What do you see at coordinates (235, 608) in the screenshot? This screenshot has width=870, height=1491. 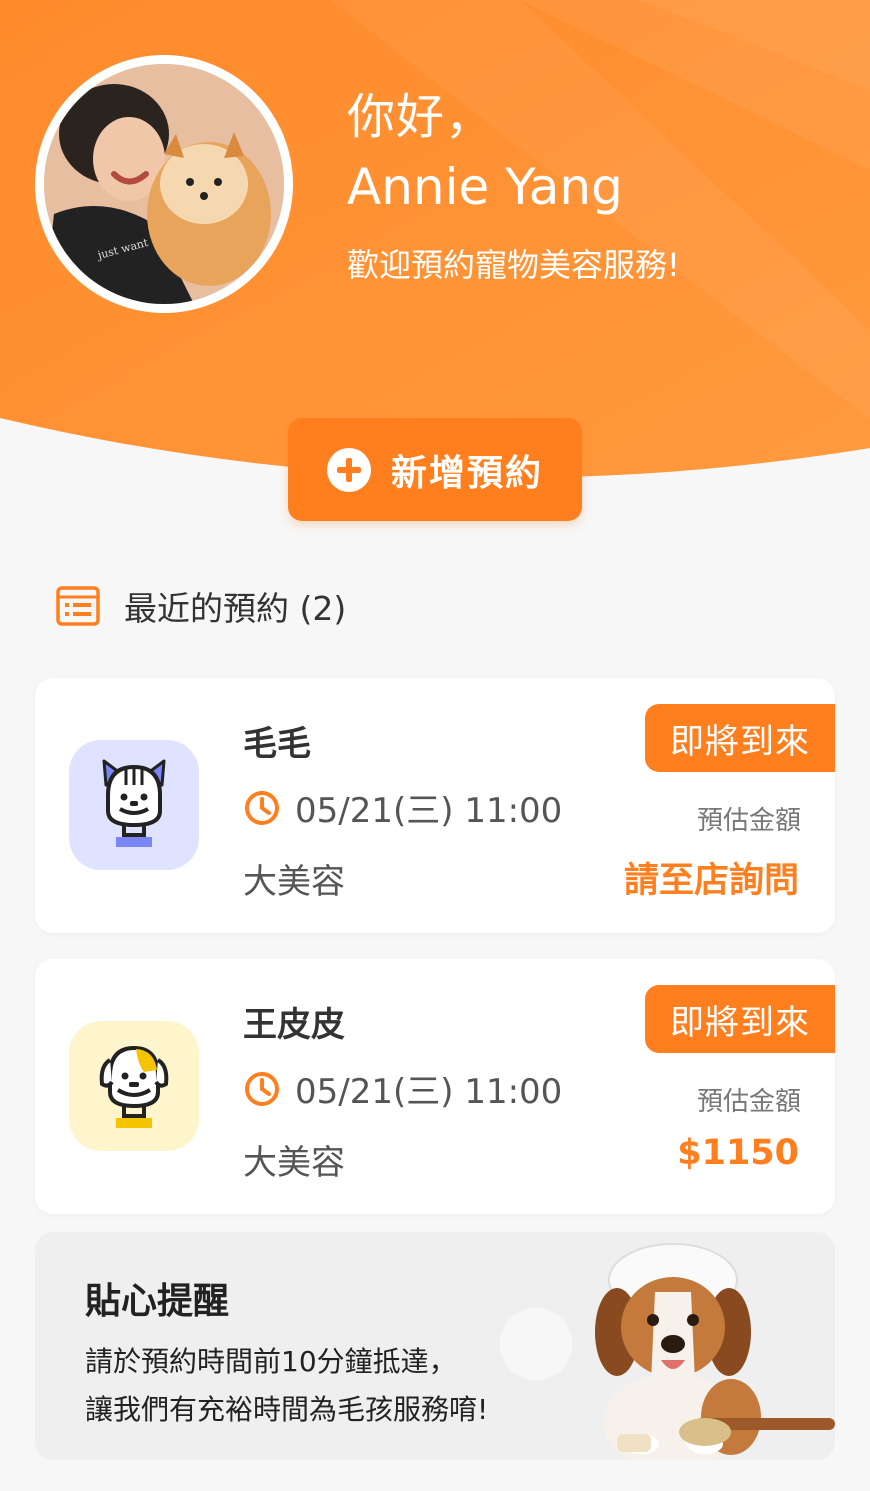 I see `recent-bookings-title: 最近的預約 (2)` at bounding box center [235, 608].